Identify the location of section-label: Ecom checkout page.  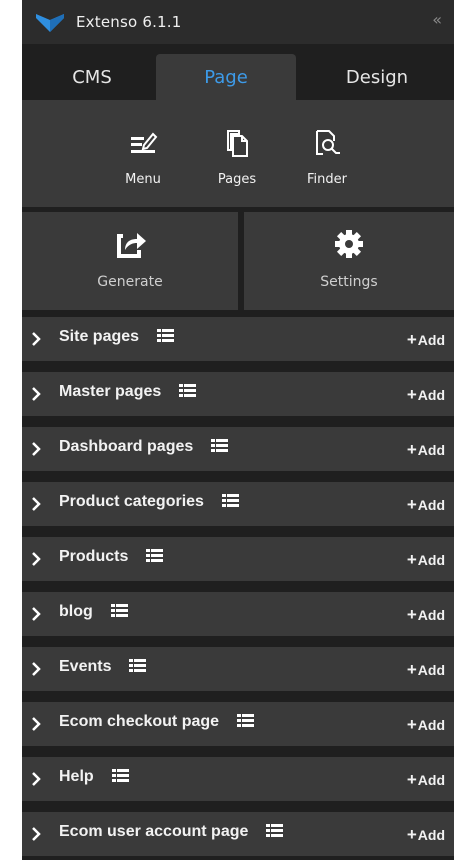
(157, 722).